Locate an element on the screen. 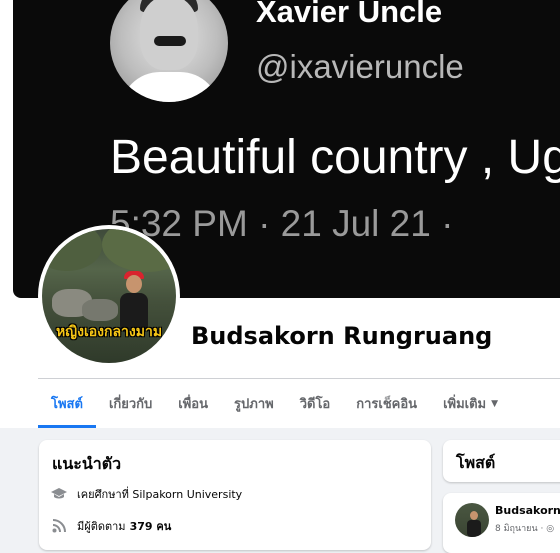  tab-friends: เพื่อน is located at coordinates (193, 403).